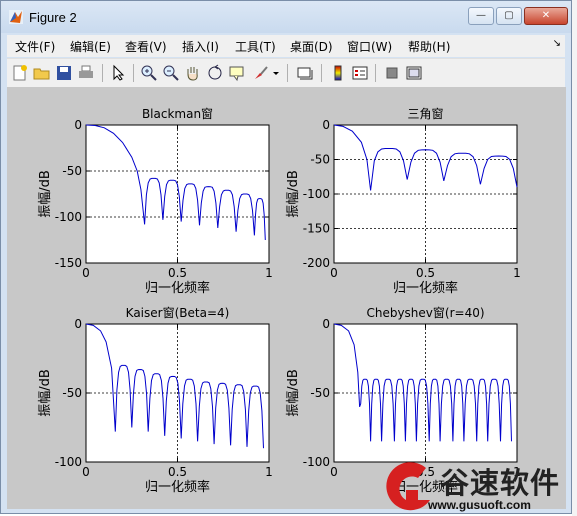  I want to click on matlab-app-icon, so click(16, 17).